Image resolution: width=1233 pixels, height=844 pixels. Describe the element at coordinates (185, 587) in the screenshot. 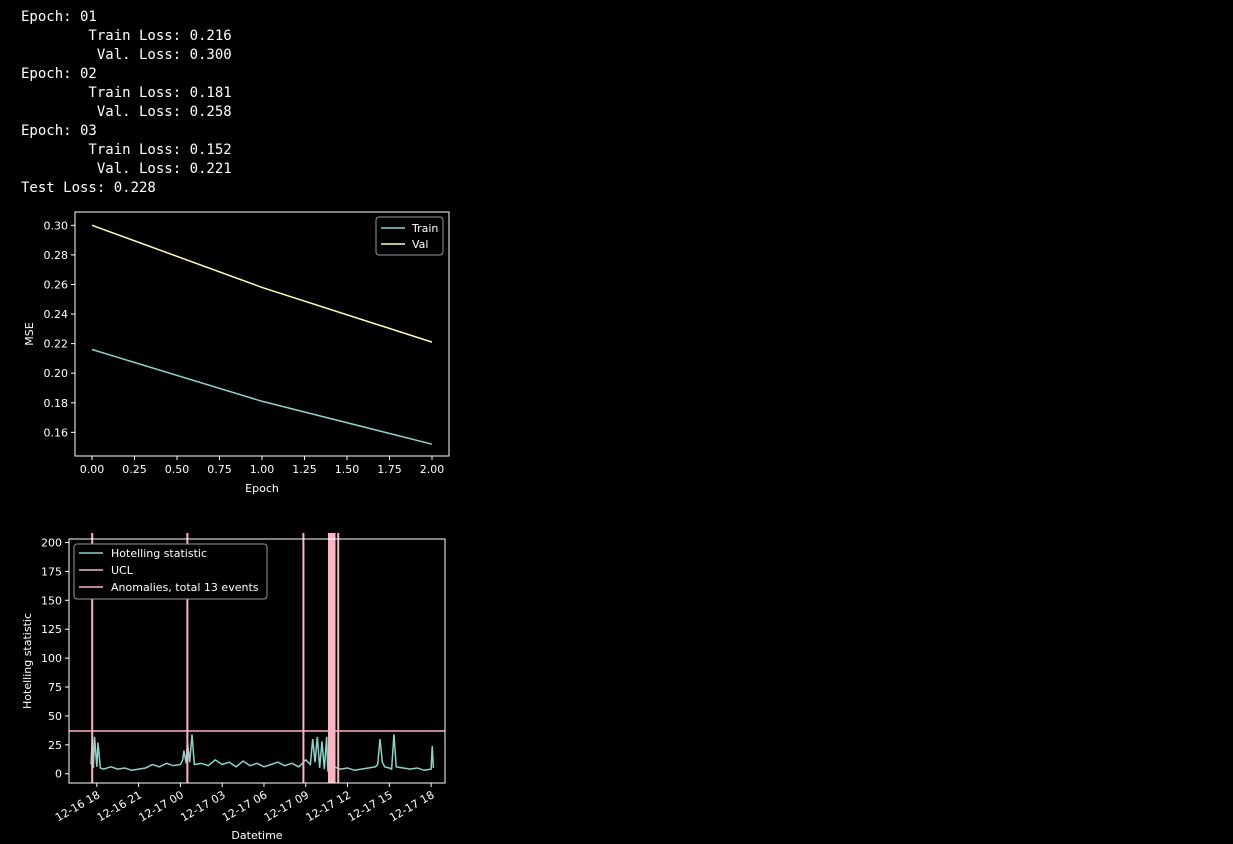

I see `legend-label: Anomalies, total 13 events` at that location.